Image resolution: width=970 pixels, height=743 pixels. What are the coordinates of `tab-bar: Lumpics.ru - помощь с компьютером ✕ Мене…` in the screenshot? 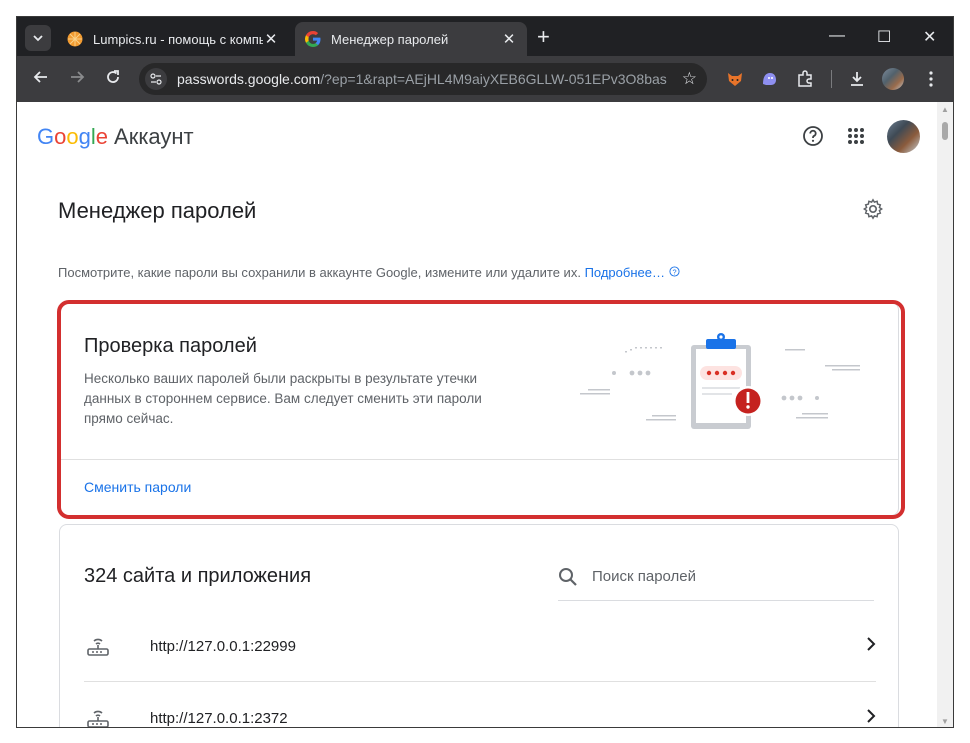 It's located at (485, 36).